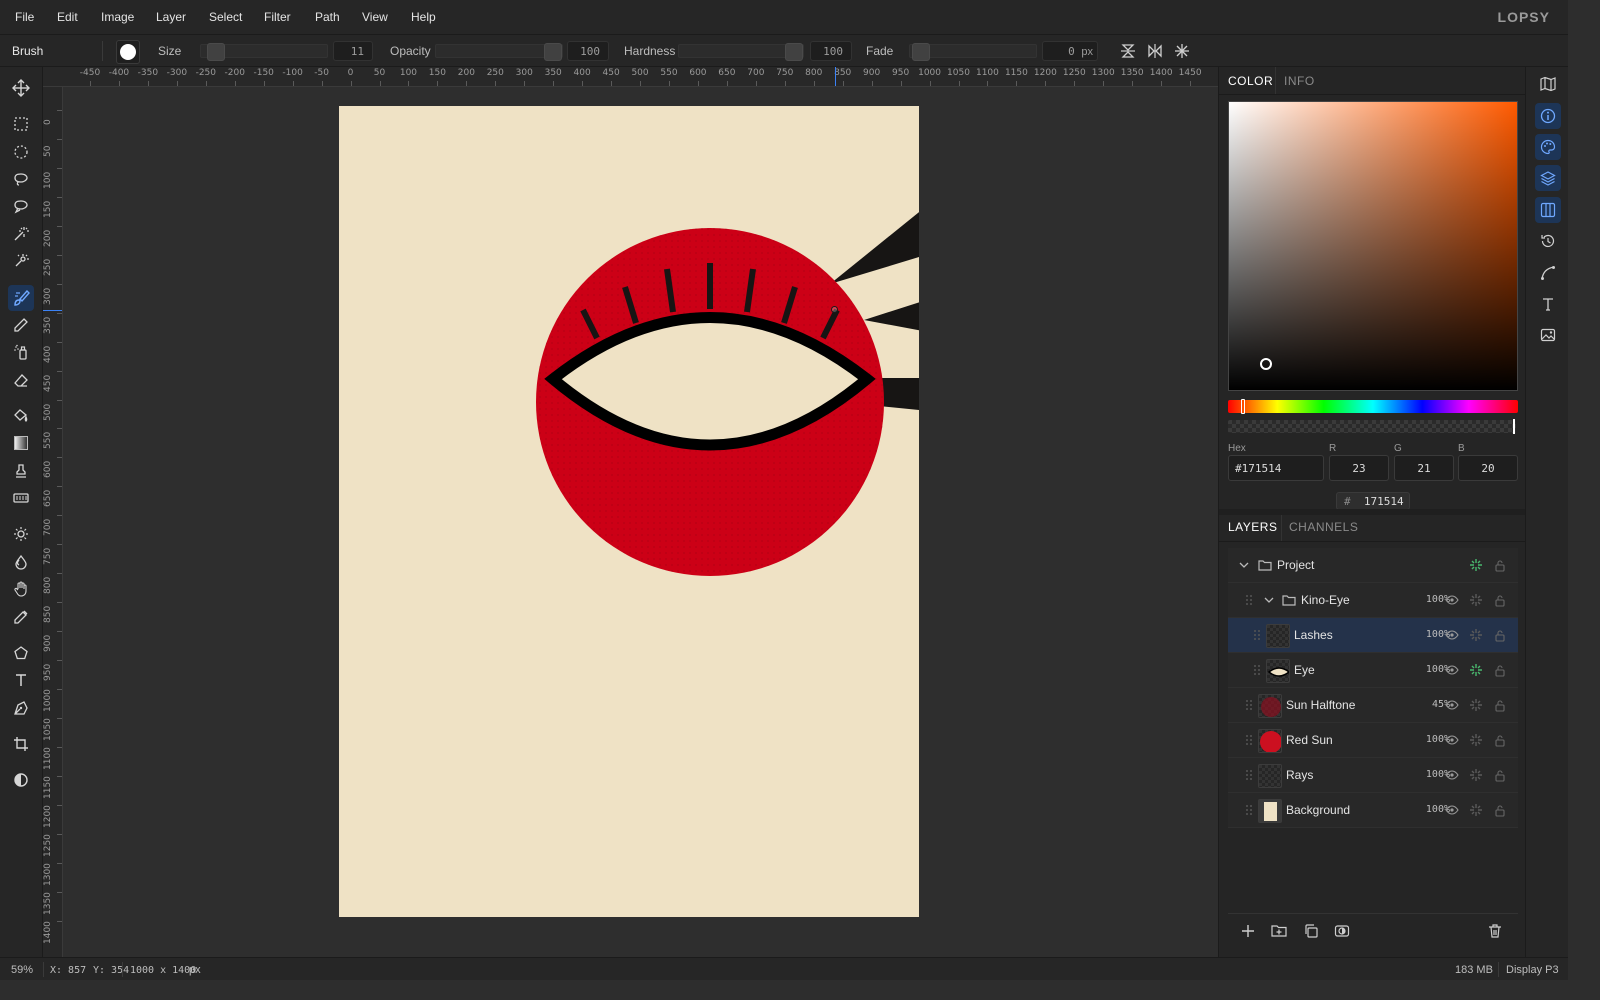 Image resolution: width=1600 pixels, height=1000 pixels. I want to click on move-icon, so click(21, 88).